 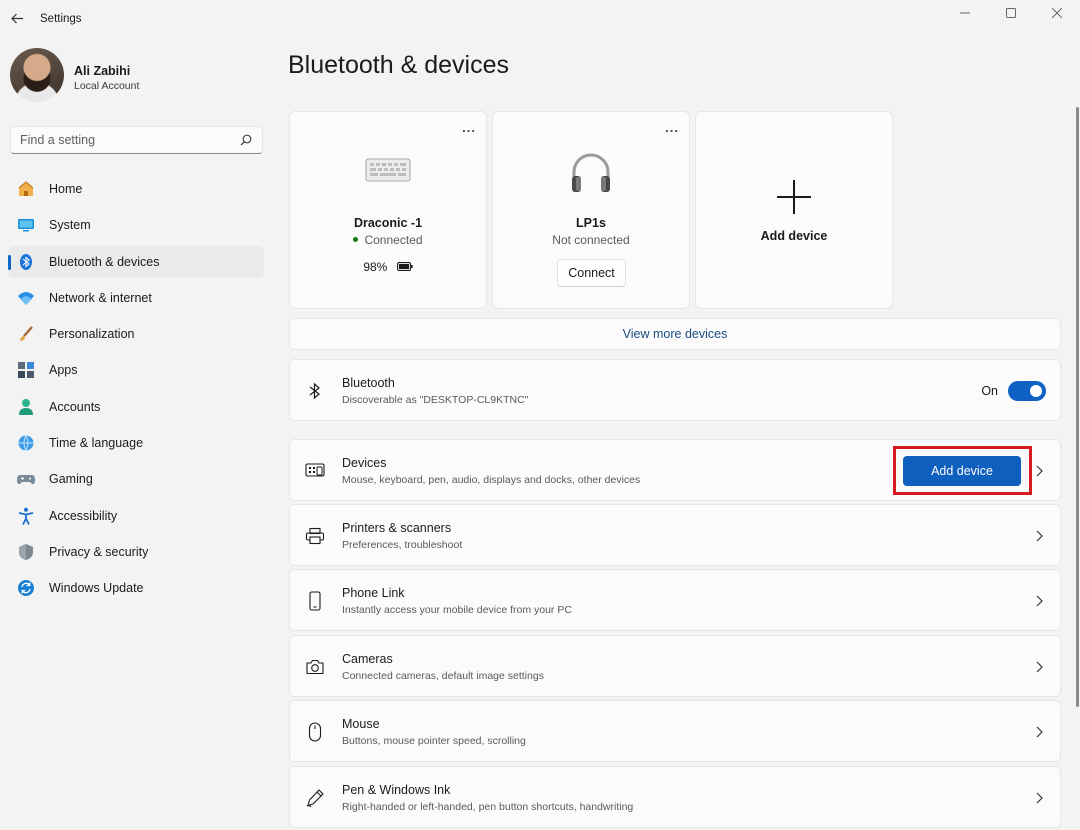 I want to click on sidebar-item-label: Gaming, so click(x=71, y=479).